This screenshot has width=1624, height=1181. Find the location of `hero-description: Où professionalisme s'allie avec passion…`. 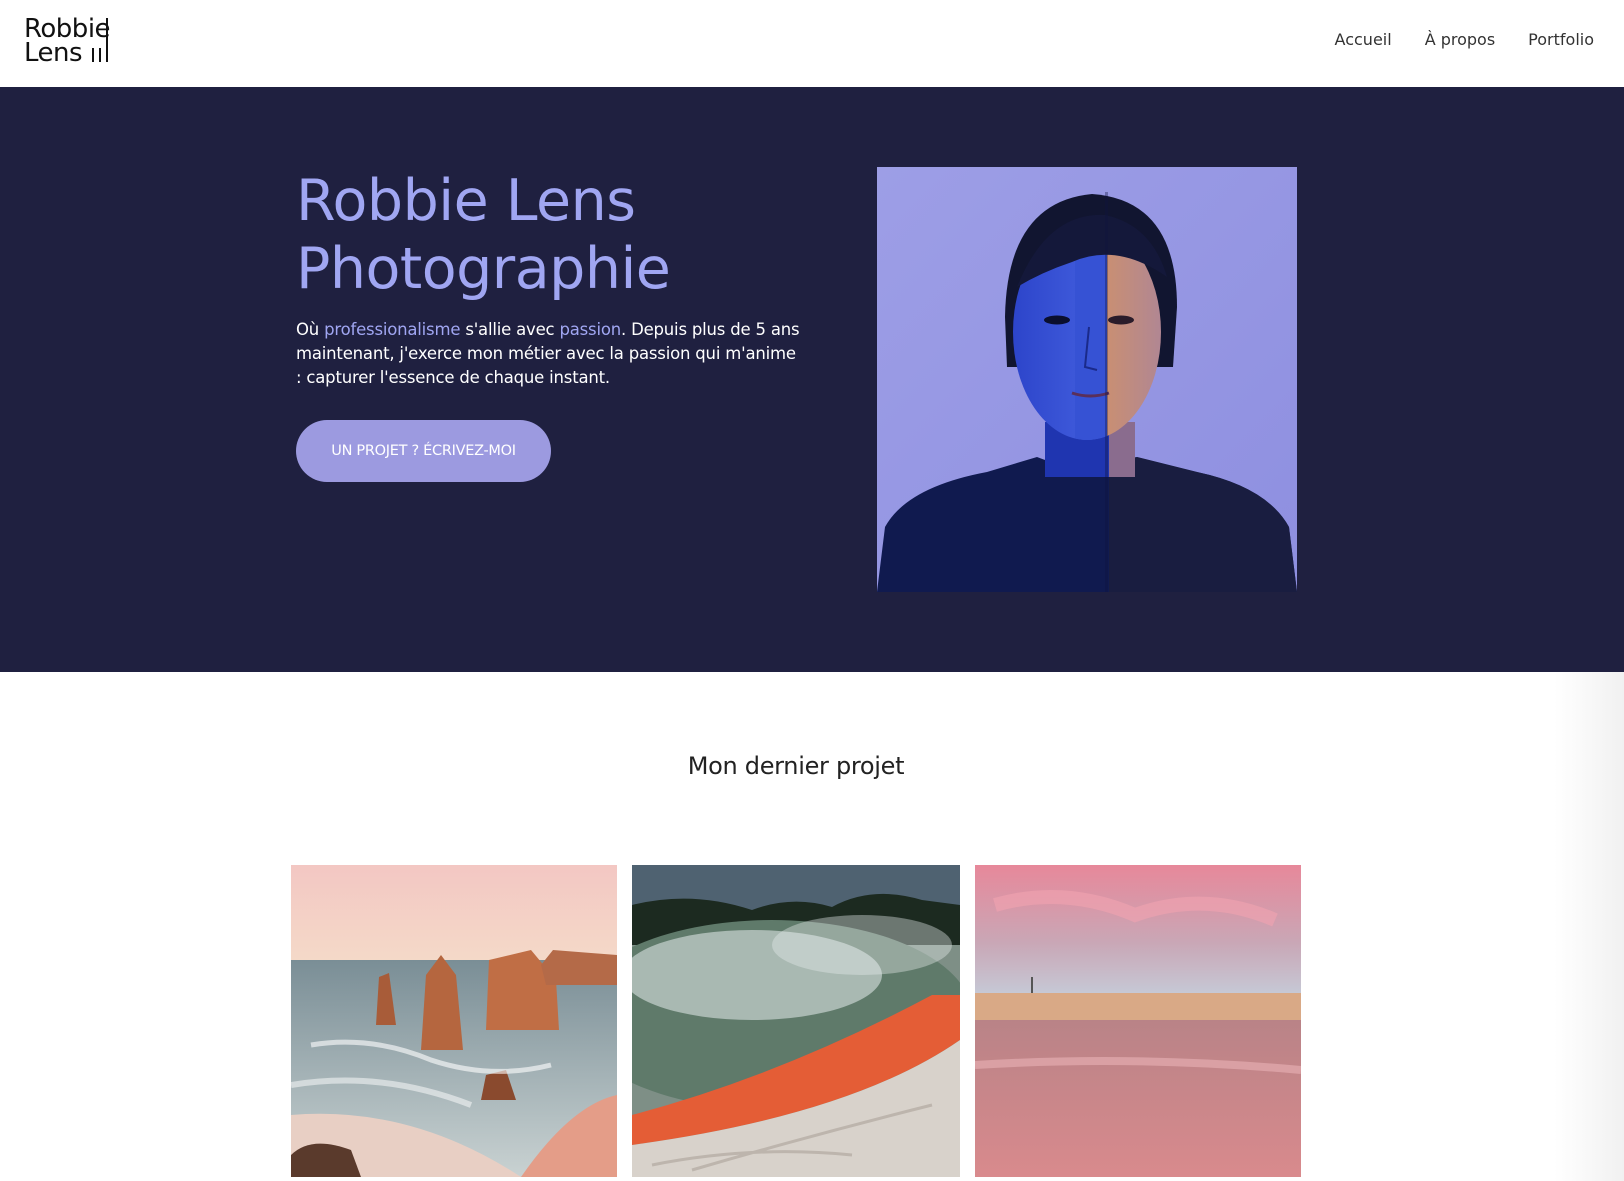

hero-description: Où professionalisme s'allie avec passion… is located at coordinates (551, 354).